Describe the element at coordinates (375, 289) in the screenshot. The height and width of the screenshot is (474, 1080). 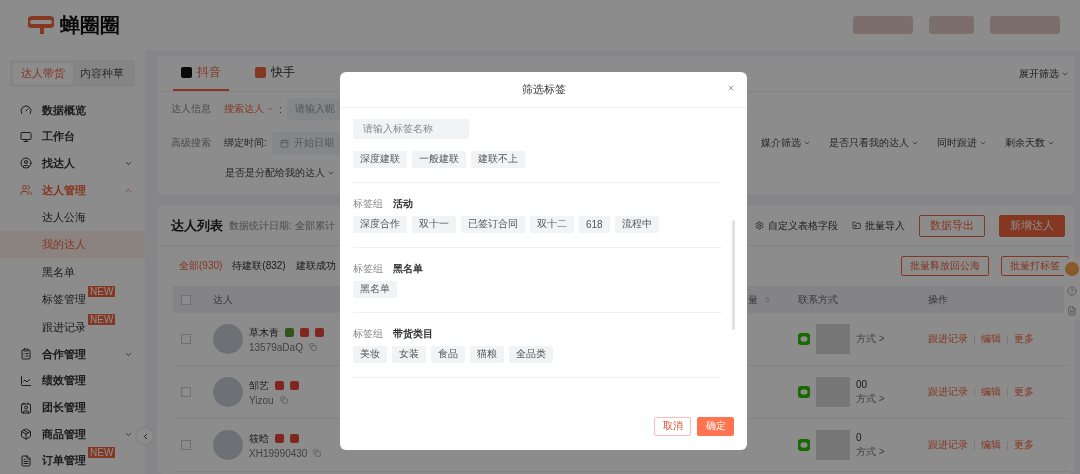
I see `tag-chip: 黑名单` at that location.